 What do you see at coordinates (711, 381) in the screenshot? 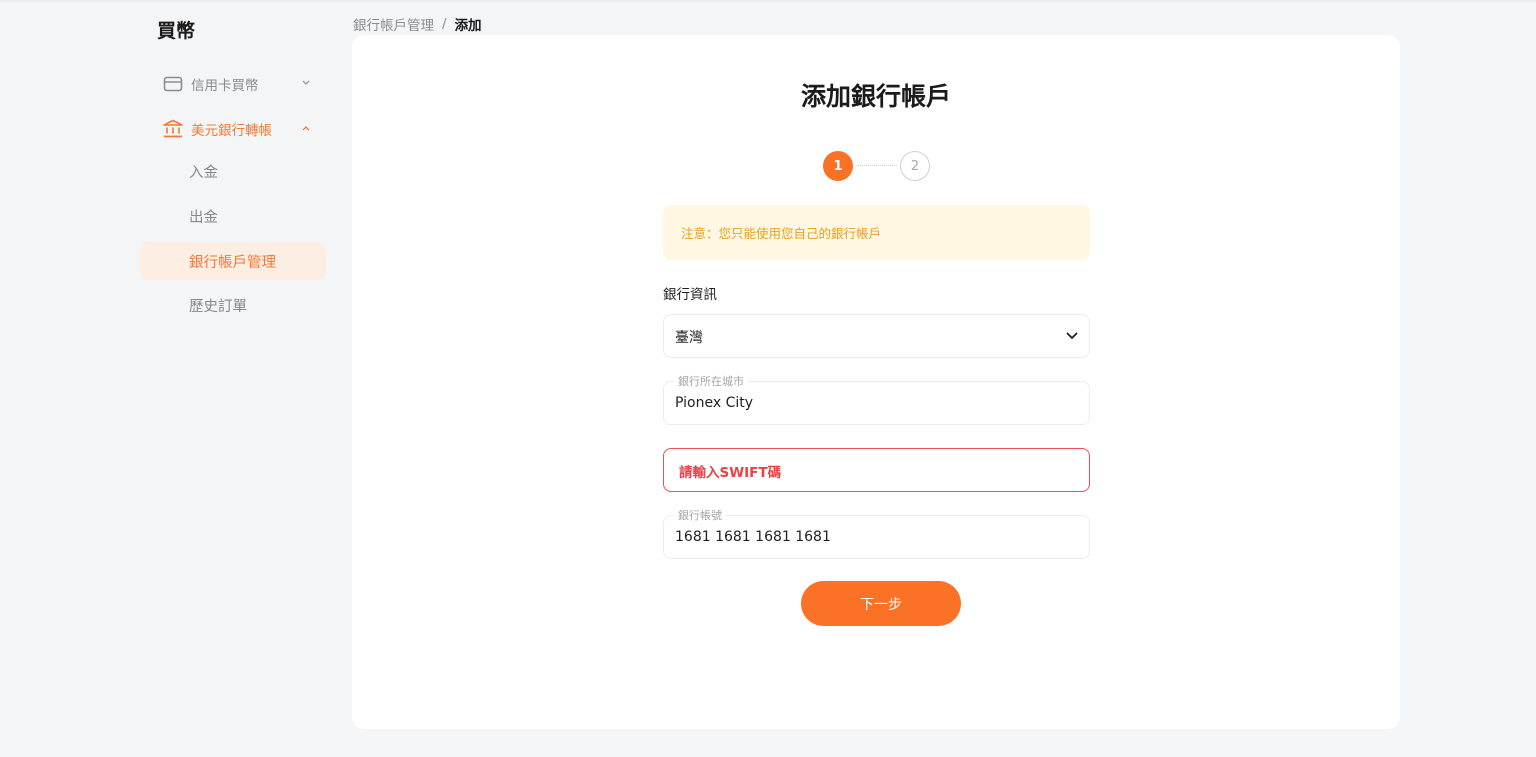
I see `bank-city-label: 銀行所在城市` at bounding box center [711, 381].